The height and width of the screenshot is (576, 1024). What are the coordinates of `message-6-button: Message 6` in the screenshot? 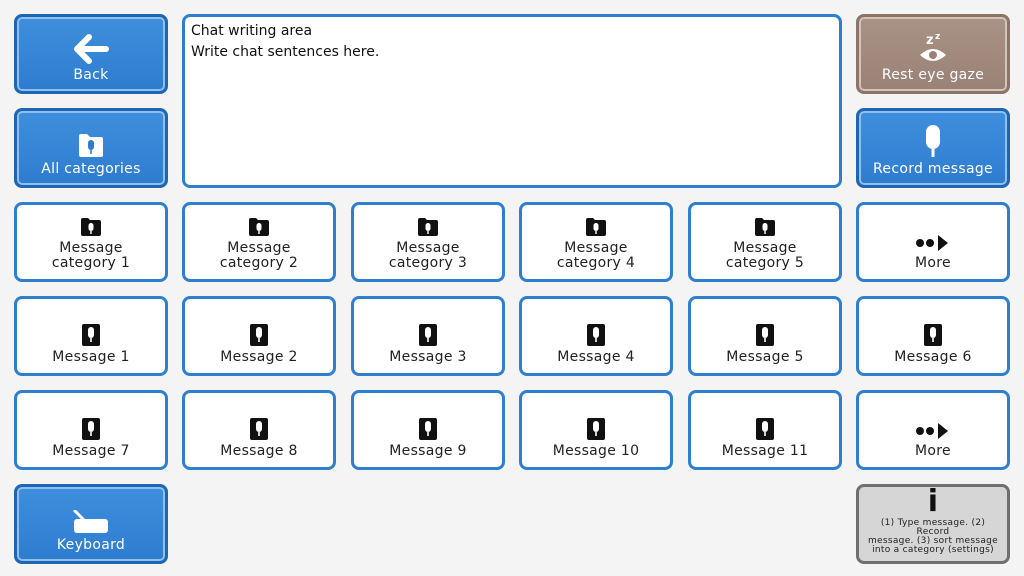 It's located at (933, 336).